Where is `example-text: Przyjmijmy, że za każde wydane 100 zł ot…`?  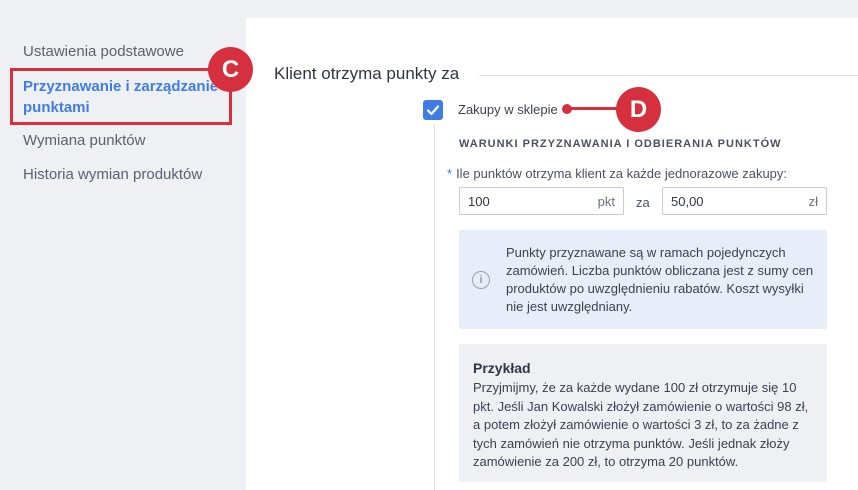
example-text: Przyjmijmy, że za każde wydane 100 zł ot… is located at coordinates (641, 424).